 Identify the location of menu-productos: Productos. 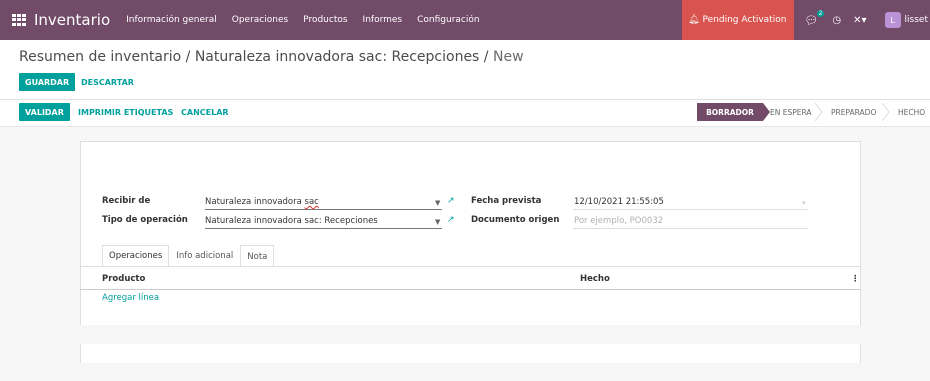
(325, 20).